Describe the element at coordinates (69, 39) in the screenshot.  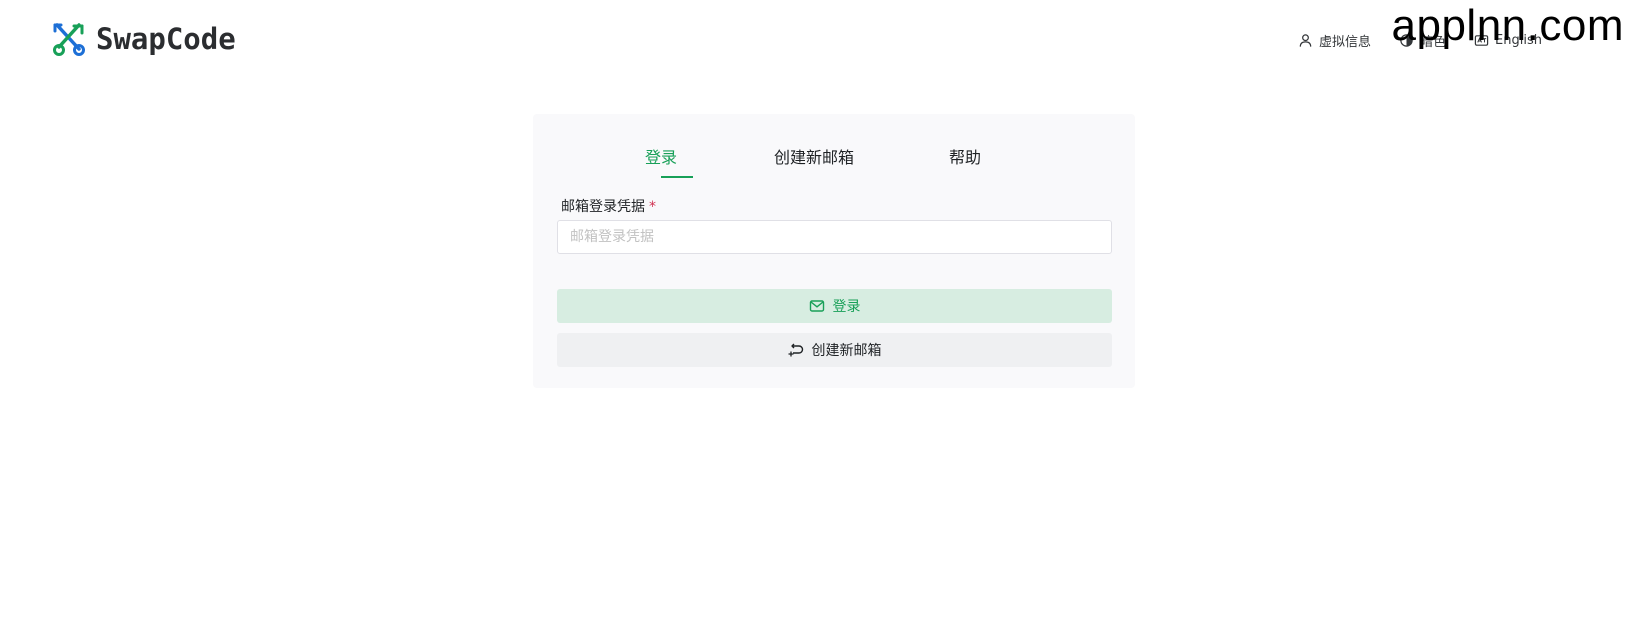
I see `logo-icon` at that location.